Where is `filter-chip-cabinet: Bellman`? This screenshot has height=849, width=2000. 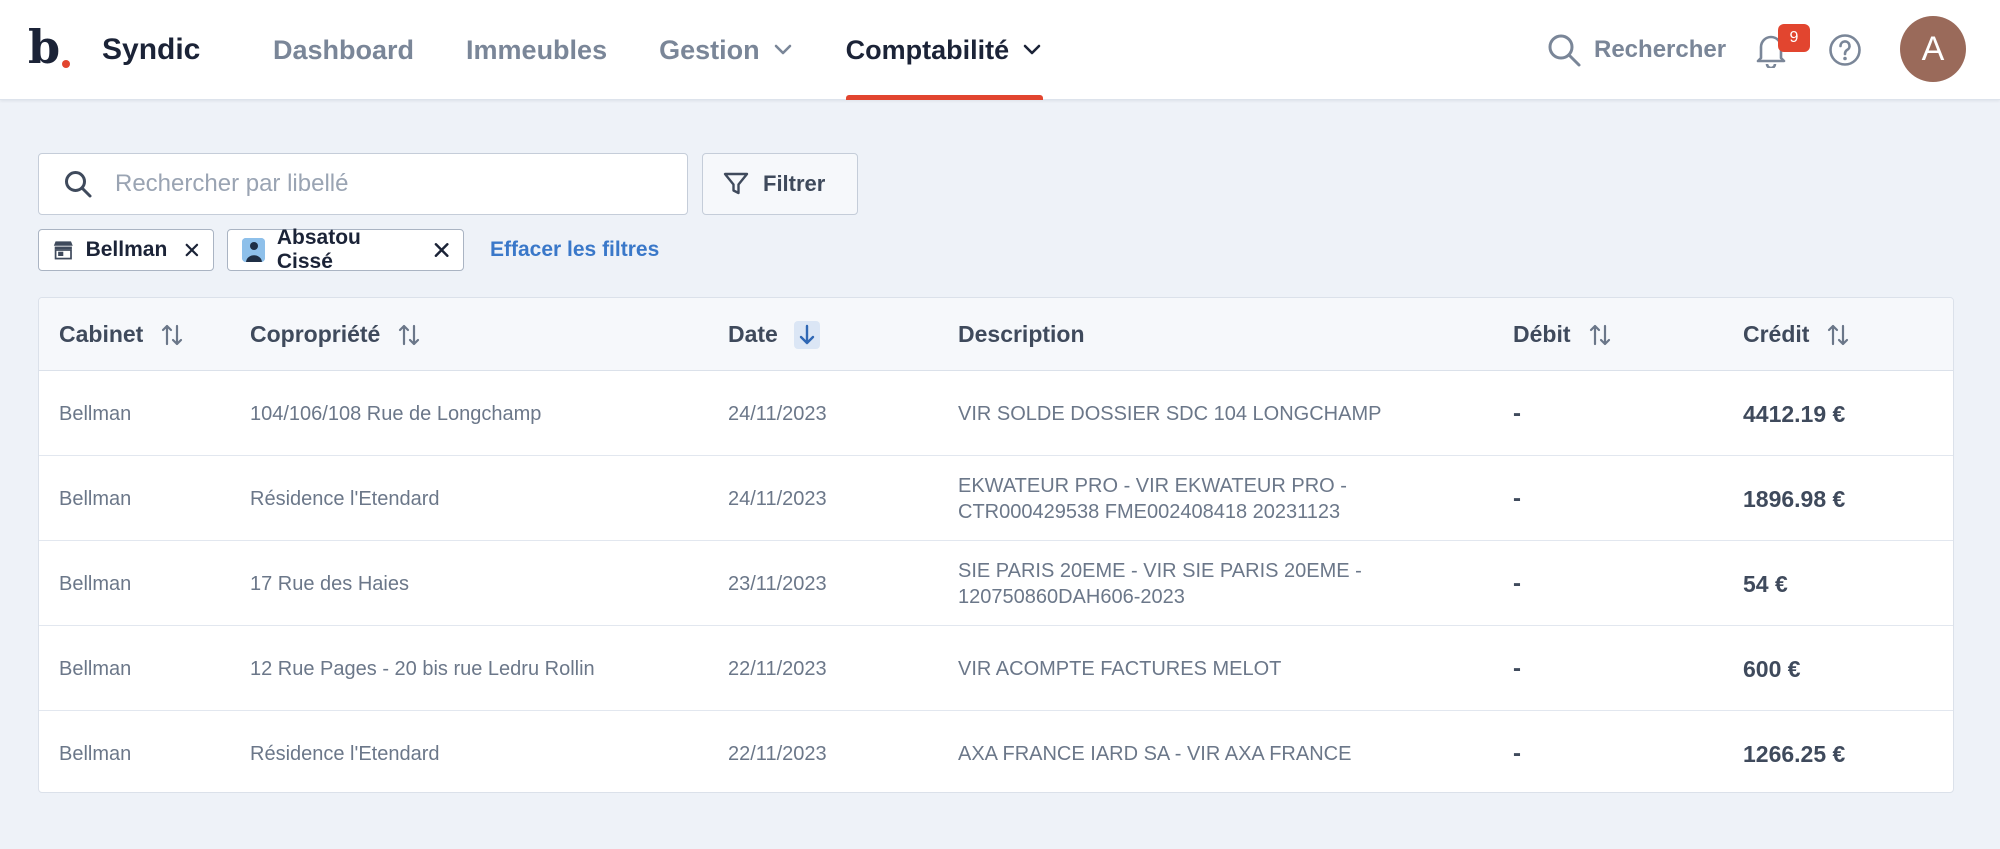
filter-chip-cabinet: Bellman is located at coordinates (126, 250).